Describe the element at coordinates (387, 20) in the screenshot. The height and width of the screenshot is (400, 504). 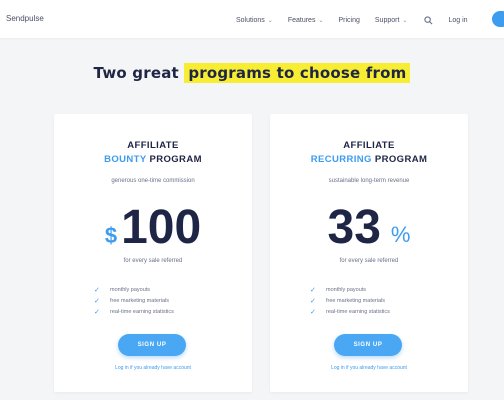
I see `nav-item-label: Support` at that location.